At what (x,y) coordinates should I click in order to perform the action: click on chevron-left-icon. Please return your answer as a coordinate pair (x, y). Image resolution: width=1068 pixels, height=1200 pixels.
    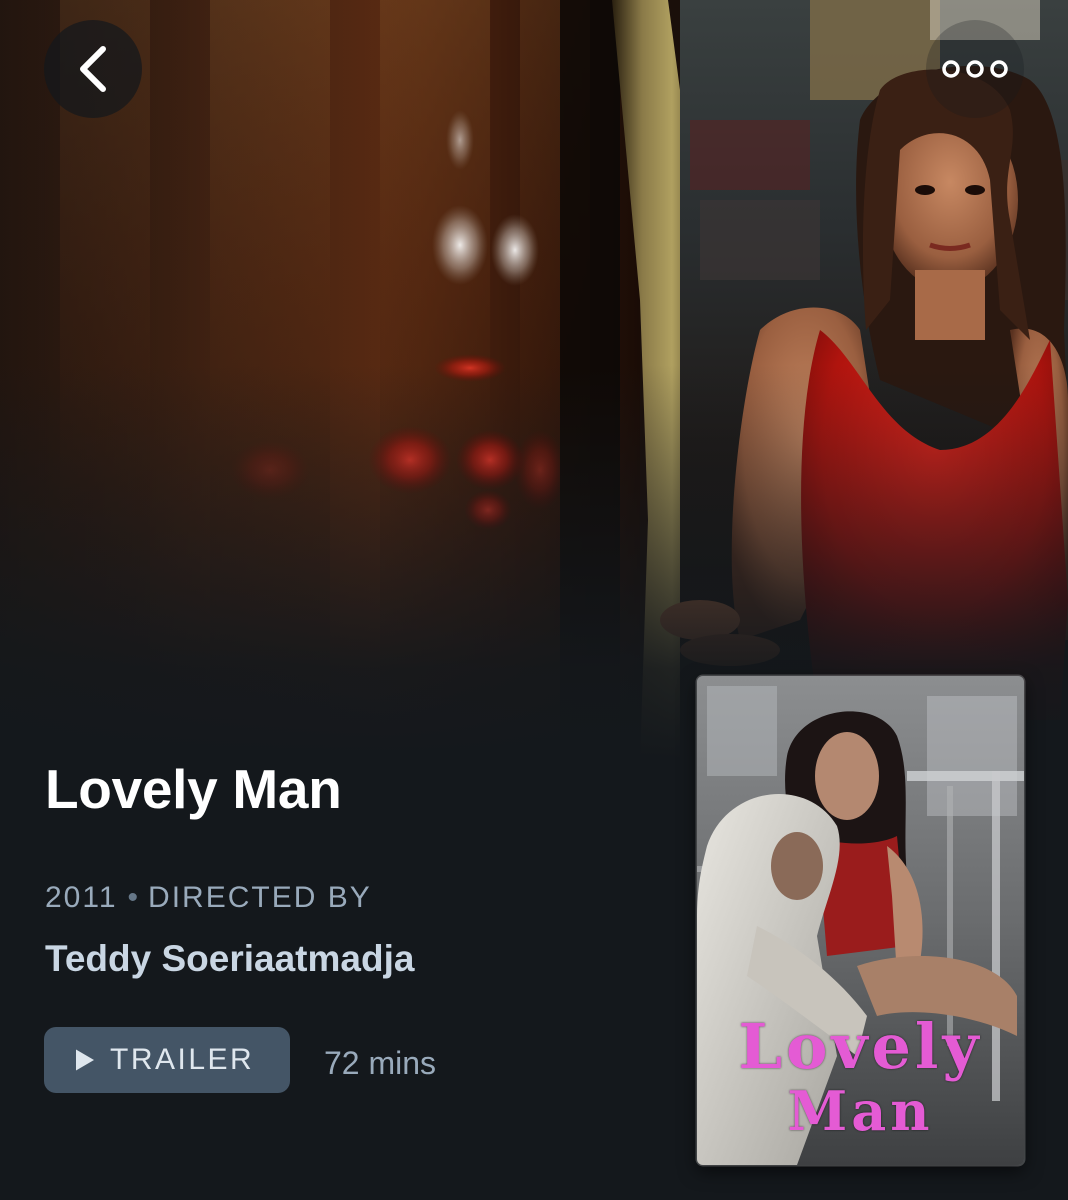
    Looking at the image, I should click on (93, 69).